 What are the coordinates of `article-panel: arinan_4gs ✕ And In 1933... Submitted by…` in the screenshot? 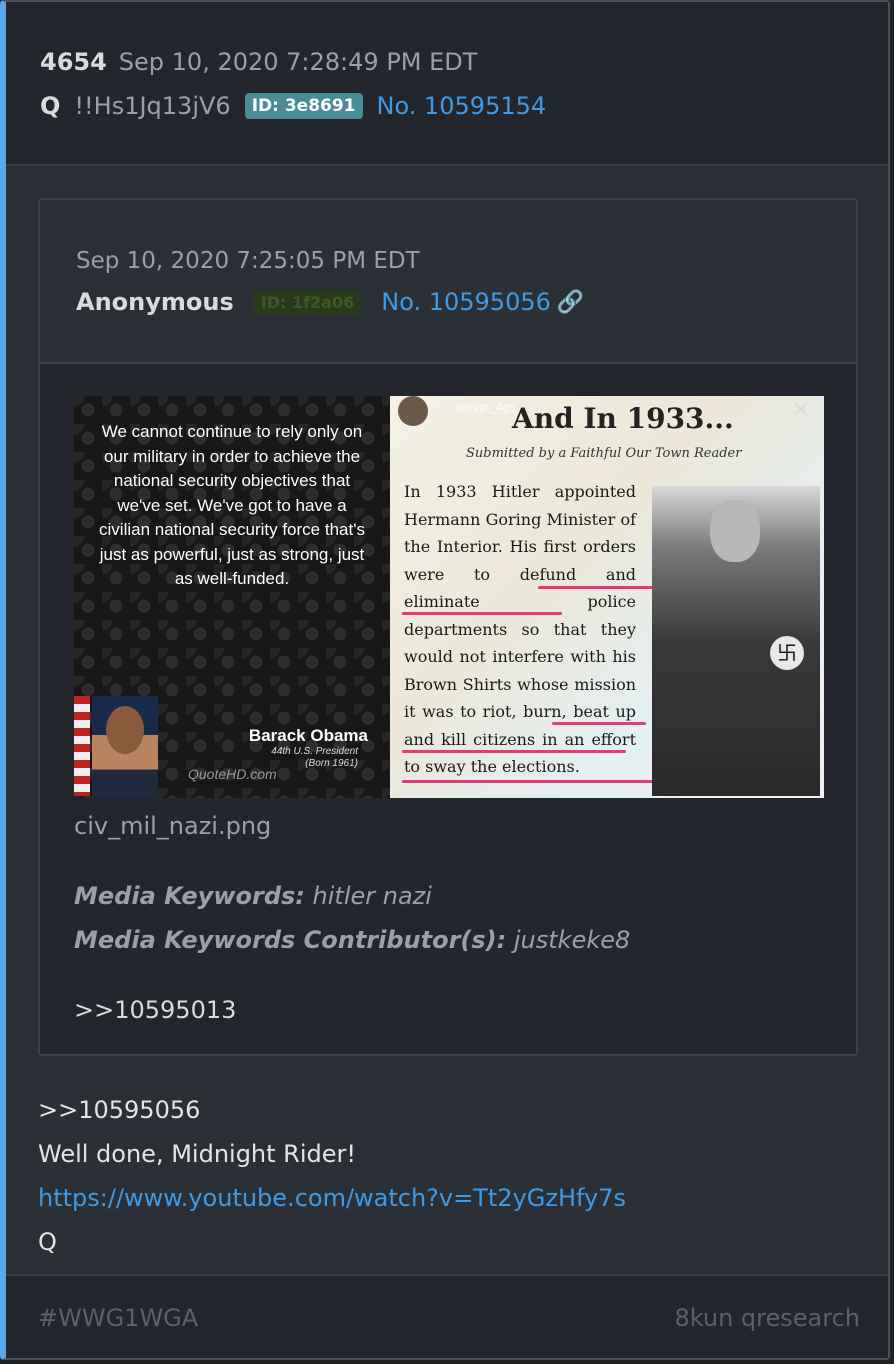 It's located at (607, 597).